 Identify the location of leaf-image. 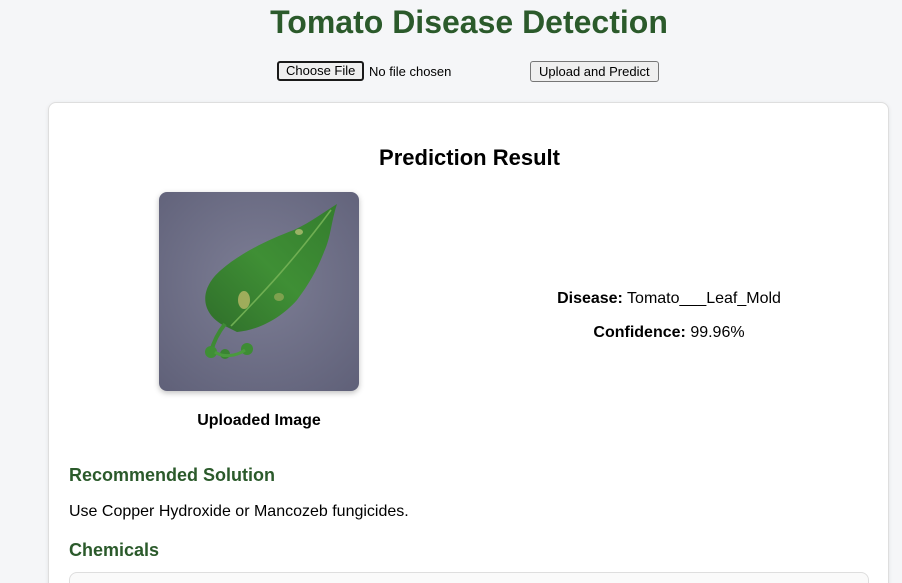
(259, 291).